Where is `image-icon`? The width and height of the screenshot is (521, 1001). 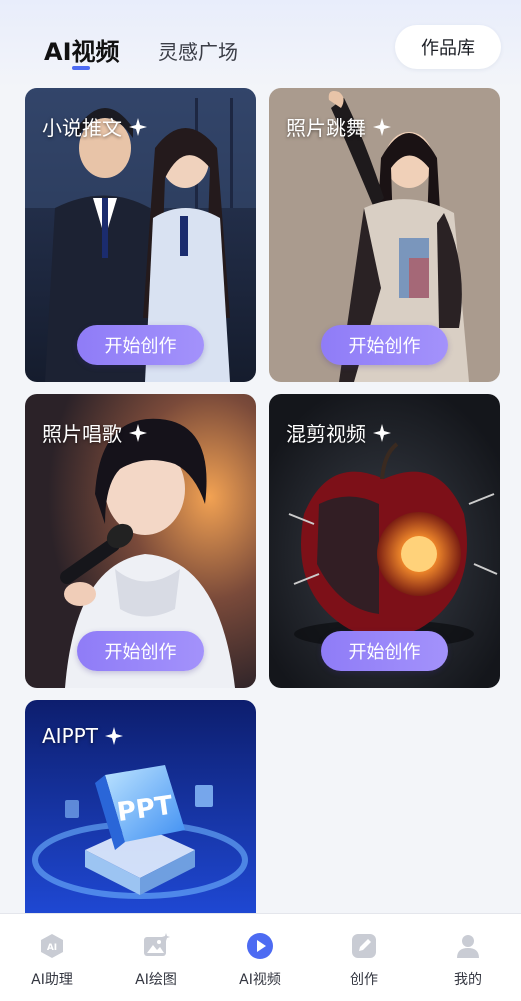 image-icon is located at coordinates (157, 944).